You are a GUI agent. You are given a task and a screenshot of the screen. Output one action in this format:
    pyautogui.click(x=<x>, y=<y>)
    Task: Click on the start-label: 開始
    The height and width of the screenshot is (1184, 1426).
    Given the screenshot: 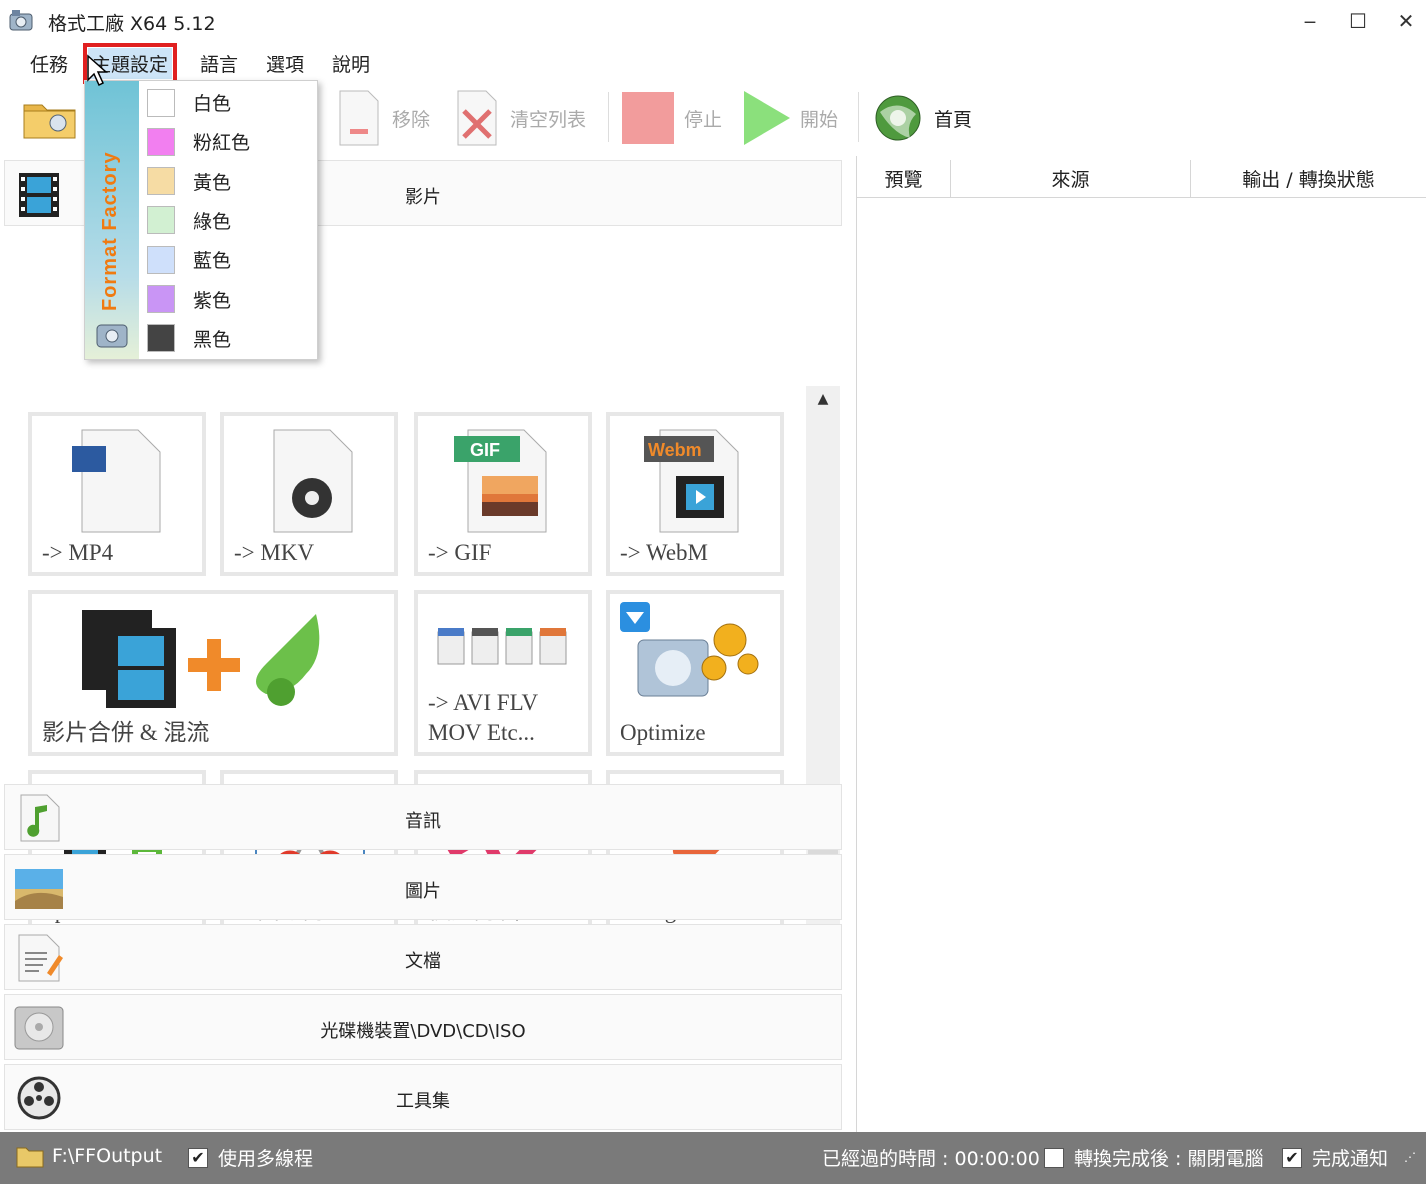 What is the action you would take?
    pyautogui.click(x=819, y=119)
    